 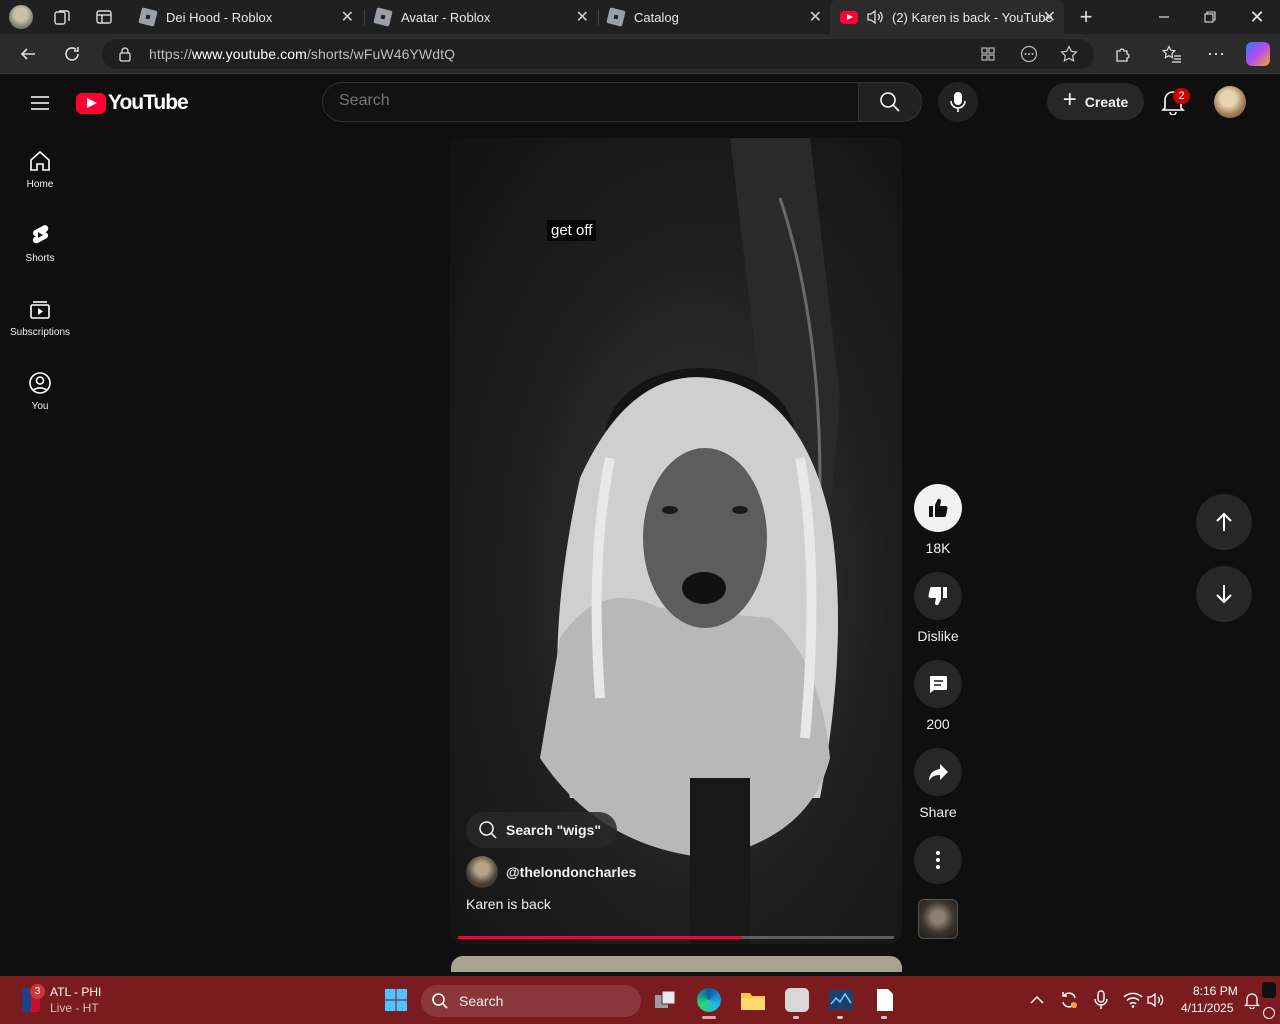 What do you see at coordinates (396, 1000) in the screenshot?
I see `windows-start-icon` at bounding box center [396, 1000].